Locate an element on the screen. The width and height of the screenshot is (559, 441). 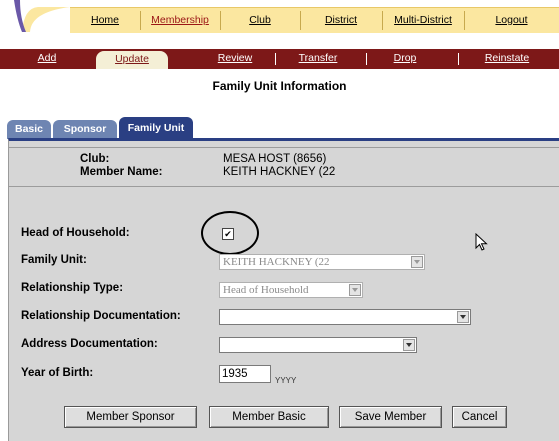
nav-home: Home is located at coordinates (105, 20).